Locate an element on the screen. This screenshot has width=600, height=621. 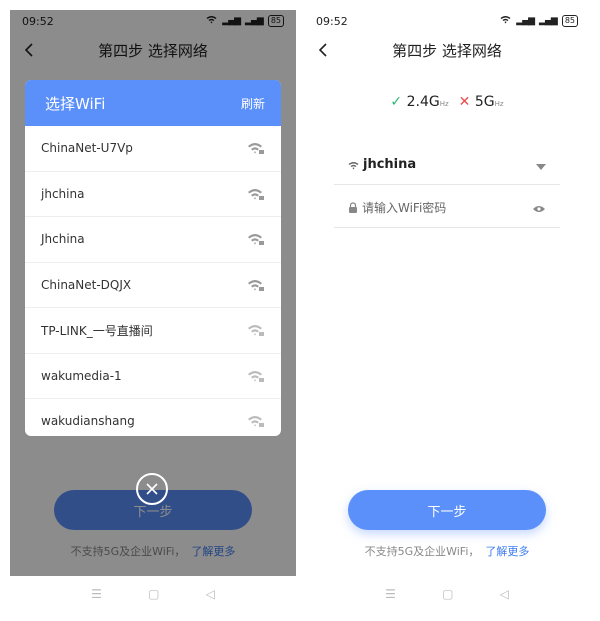
wifi-list-item: TP-LINK_一号直播间 is located at coordinates (153, 331).